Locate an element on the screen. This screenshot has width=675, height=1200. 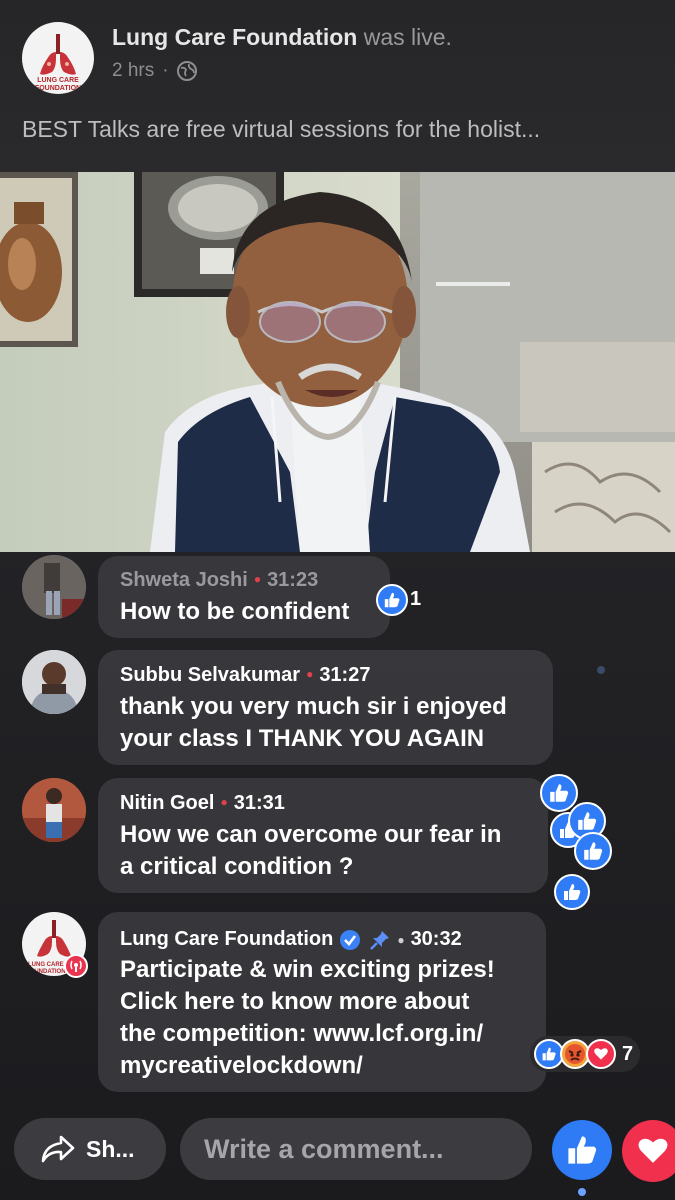
comment-text-line: Participate & win exciting prizes! is located at coordinates (307, 969).